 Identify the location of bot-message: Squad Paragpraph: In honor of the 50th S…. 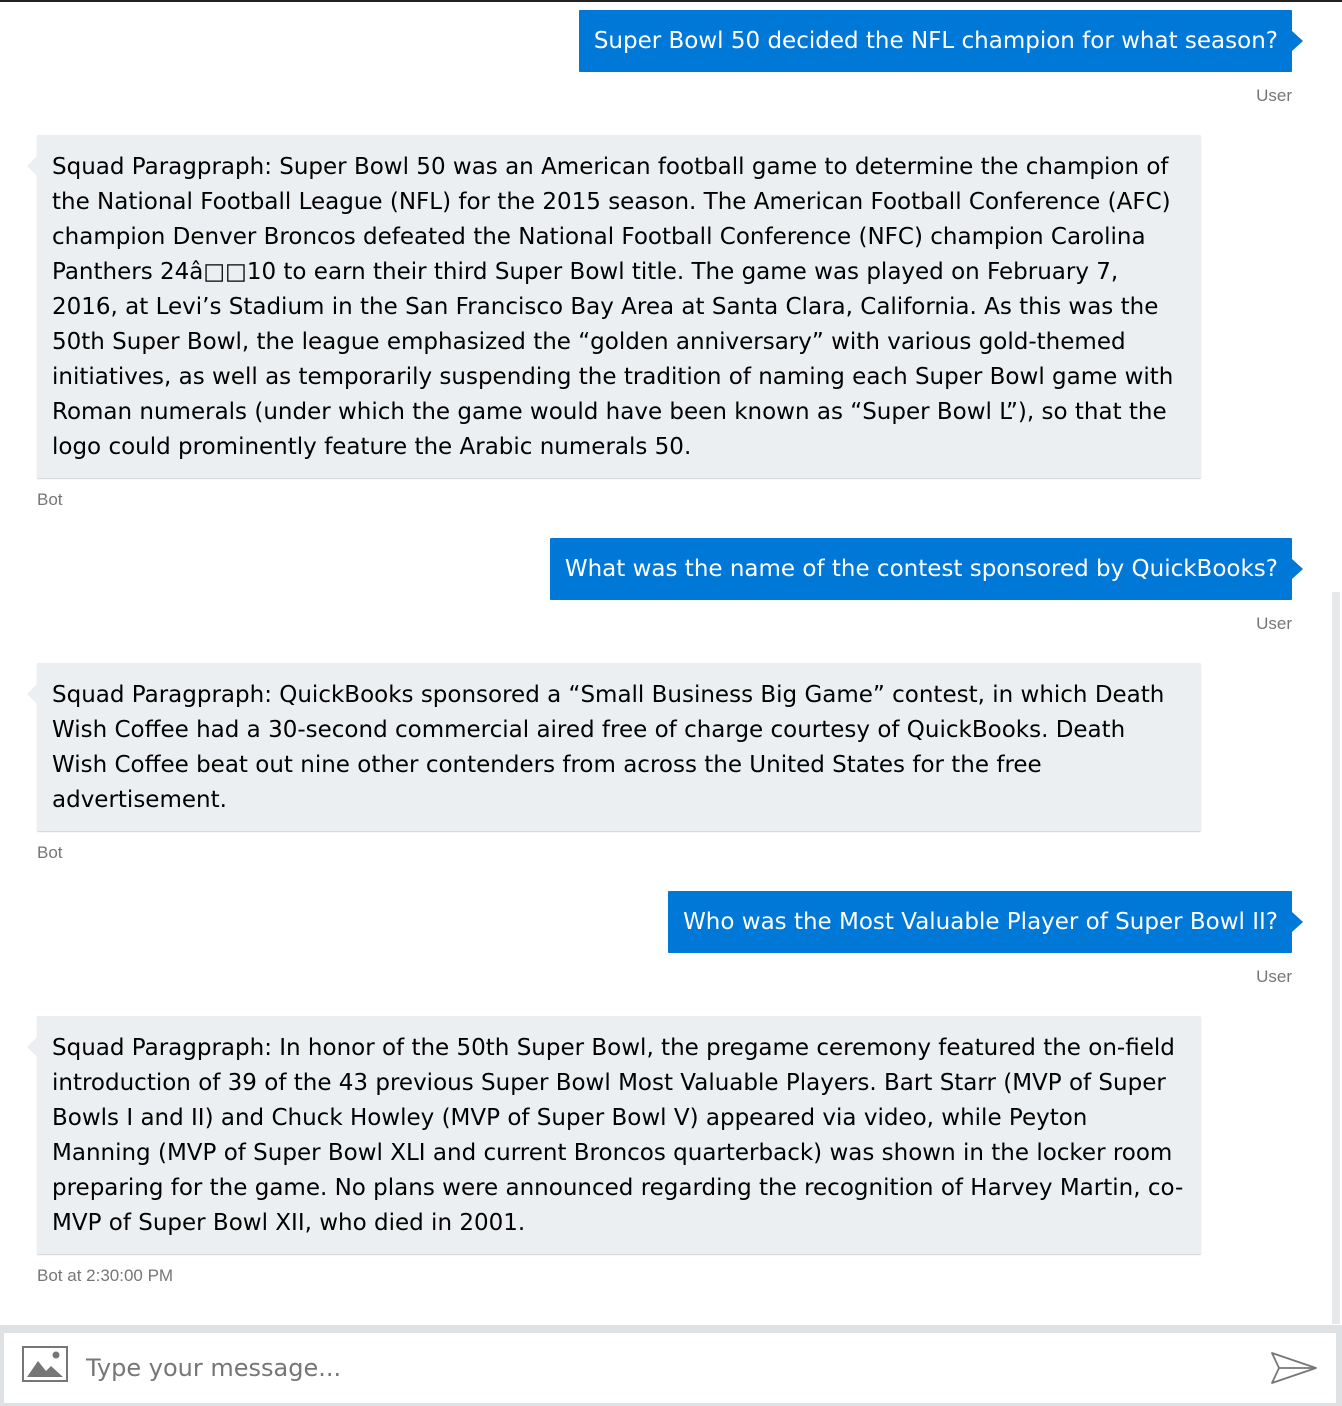
(614, 1135).